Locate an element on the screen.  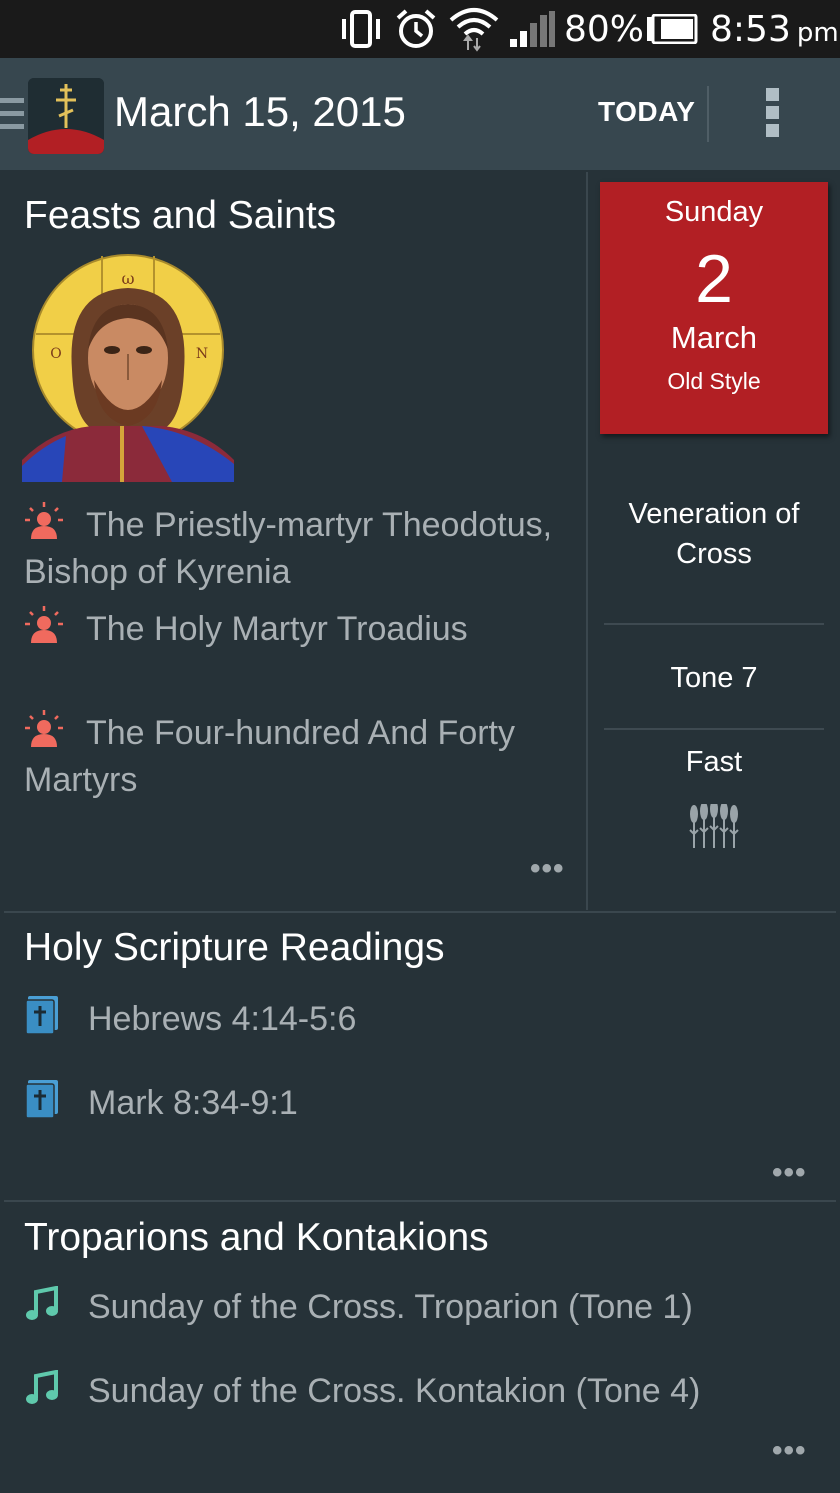
reading-item: Mark 8:34-9:1 is located at coordinates (161, 1101).